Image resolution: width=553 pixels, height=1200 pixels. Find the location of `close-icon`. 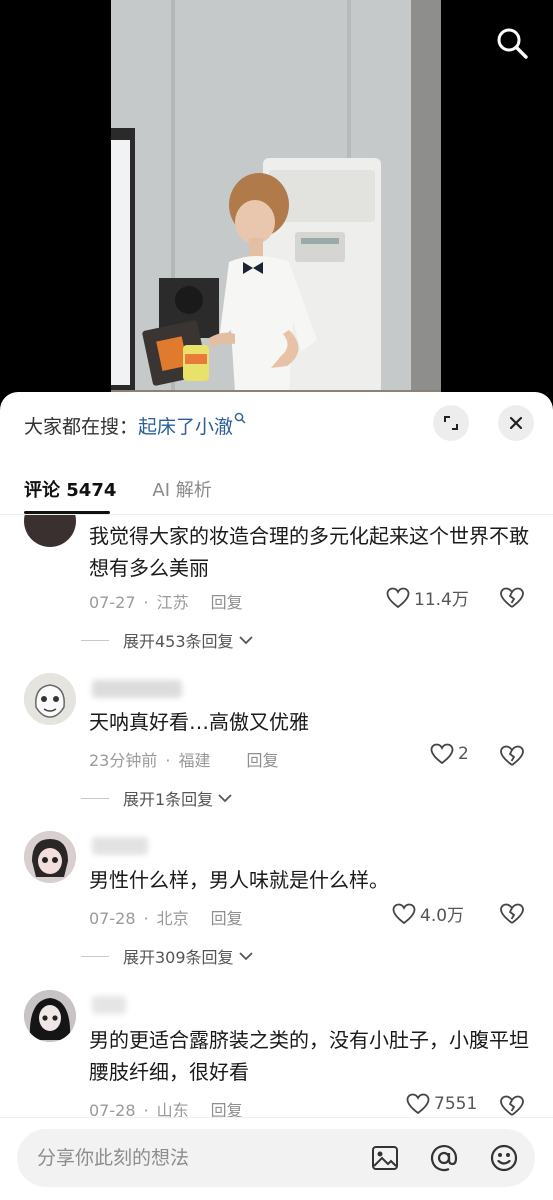

close-icon is located at coordinates (516, 423).